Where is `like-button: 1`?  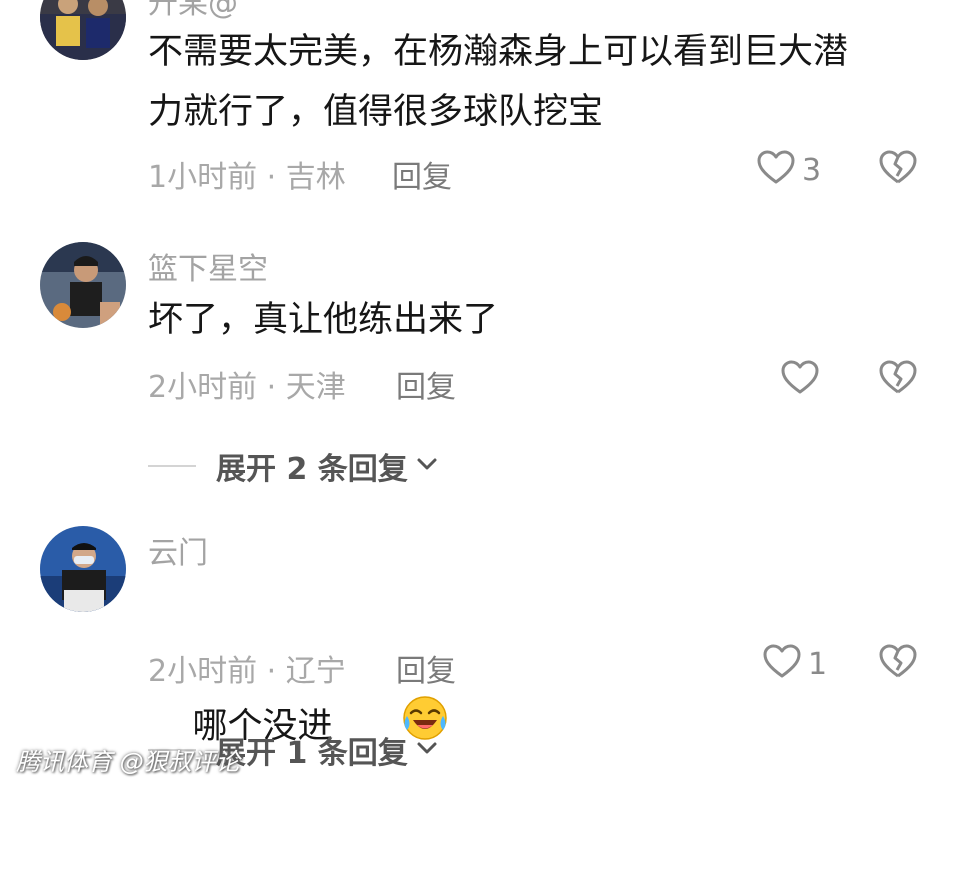 like-button: 1 is located at coordinates (794, 664).